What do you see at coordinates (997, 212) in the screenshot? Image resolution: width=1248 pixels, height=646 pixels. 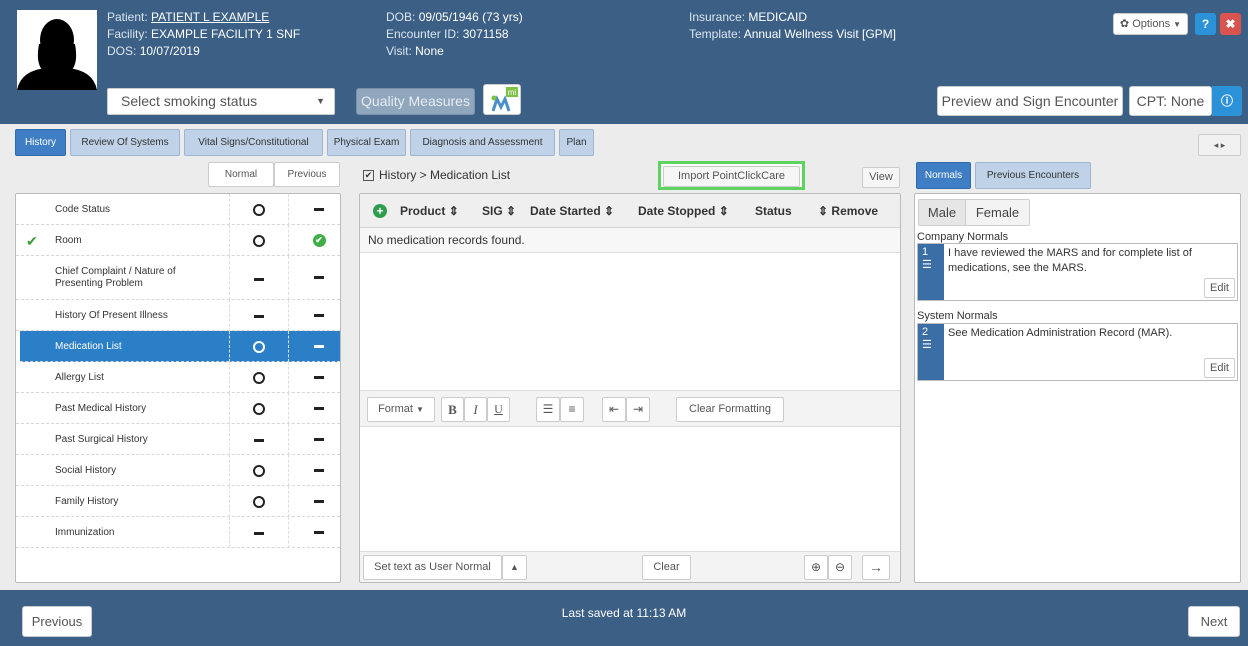 I see `female-button: Female` at bounding box center [997, 212].